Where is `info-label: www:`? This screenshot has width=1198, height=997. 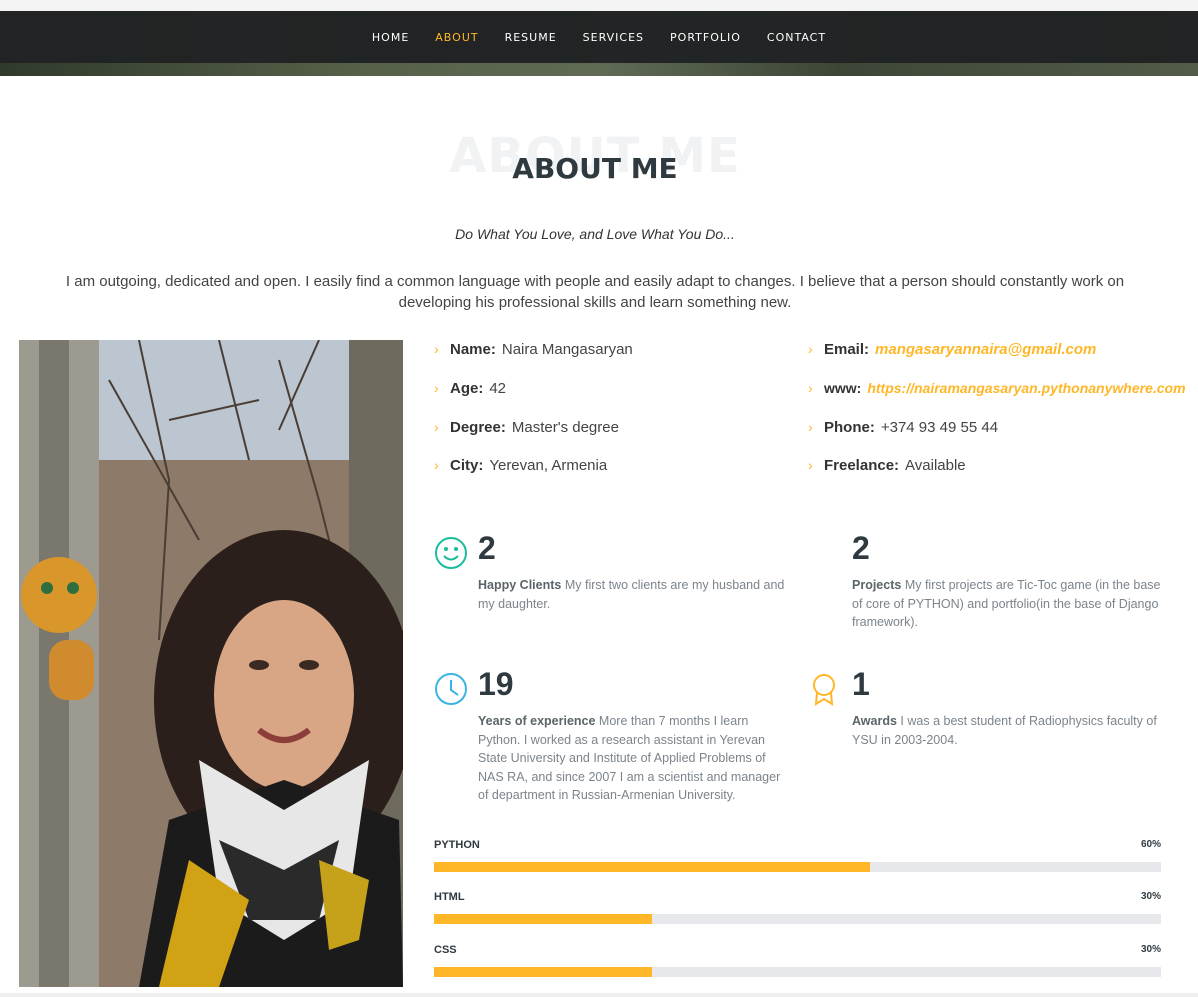 info-label: www: is located at coordinates (843, 388).